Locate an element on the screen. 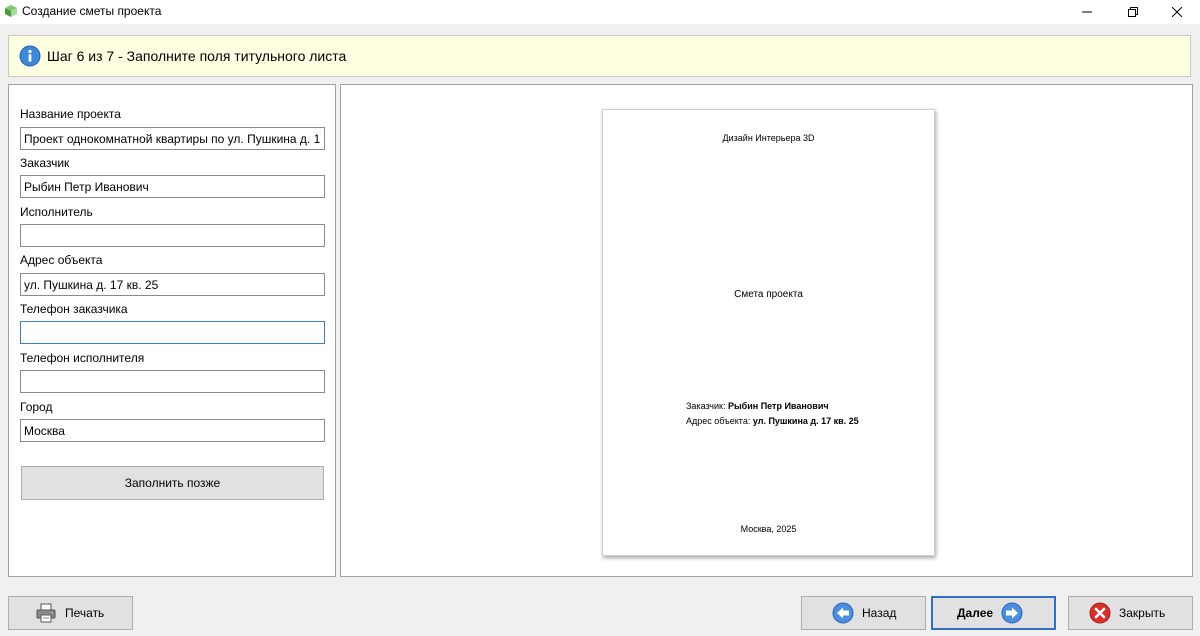 This screenshot has height=636, width=1200. city-label: Город is located at coordinates (36, 407).